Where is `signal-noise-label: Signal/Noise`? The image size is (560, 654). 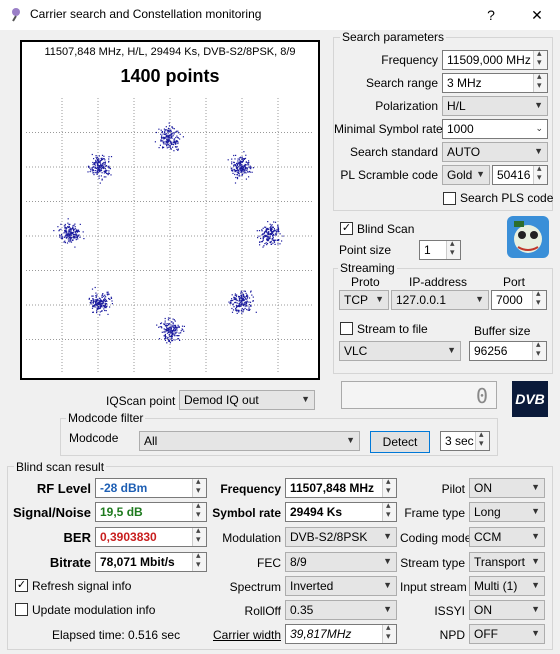
signal-noise-label: Signal/Noise is located at coordinates (51, 512).